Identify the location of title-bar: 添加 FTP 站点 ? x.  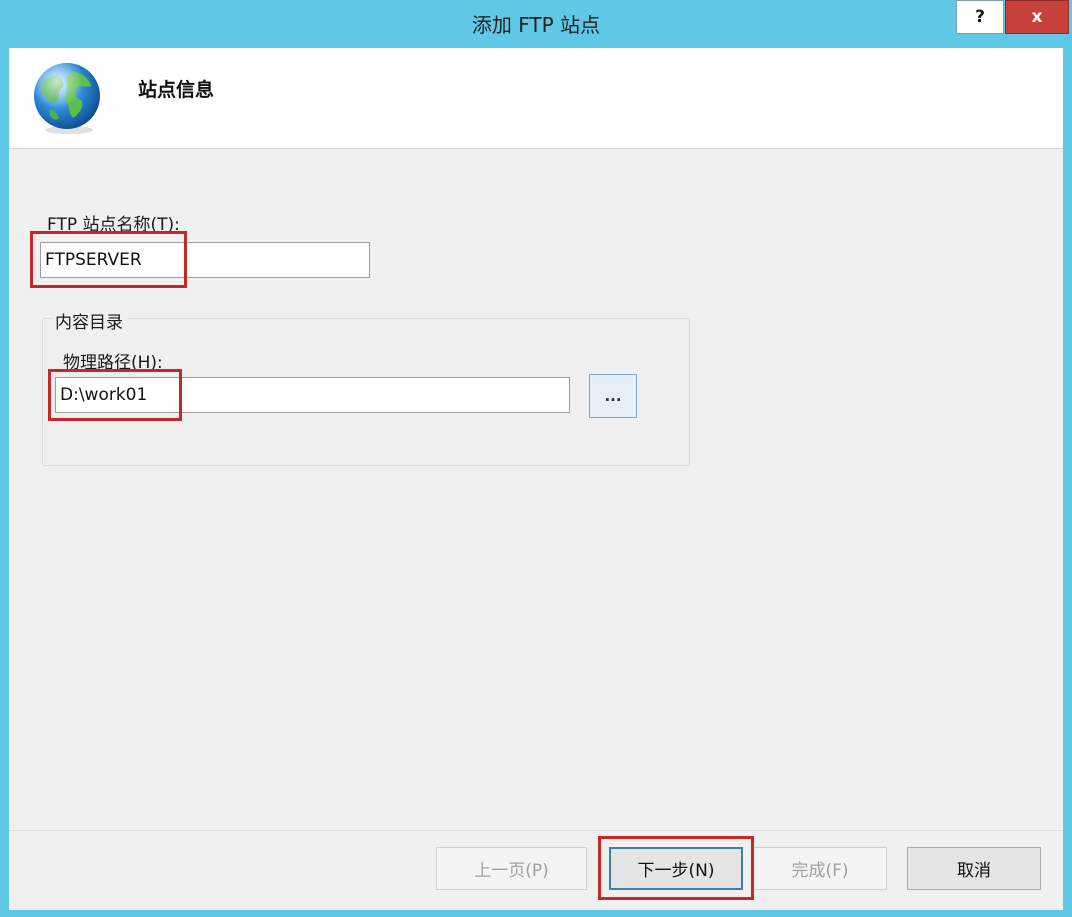
(536, 24).